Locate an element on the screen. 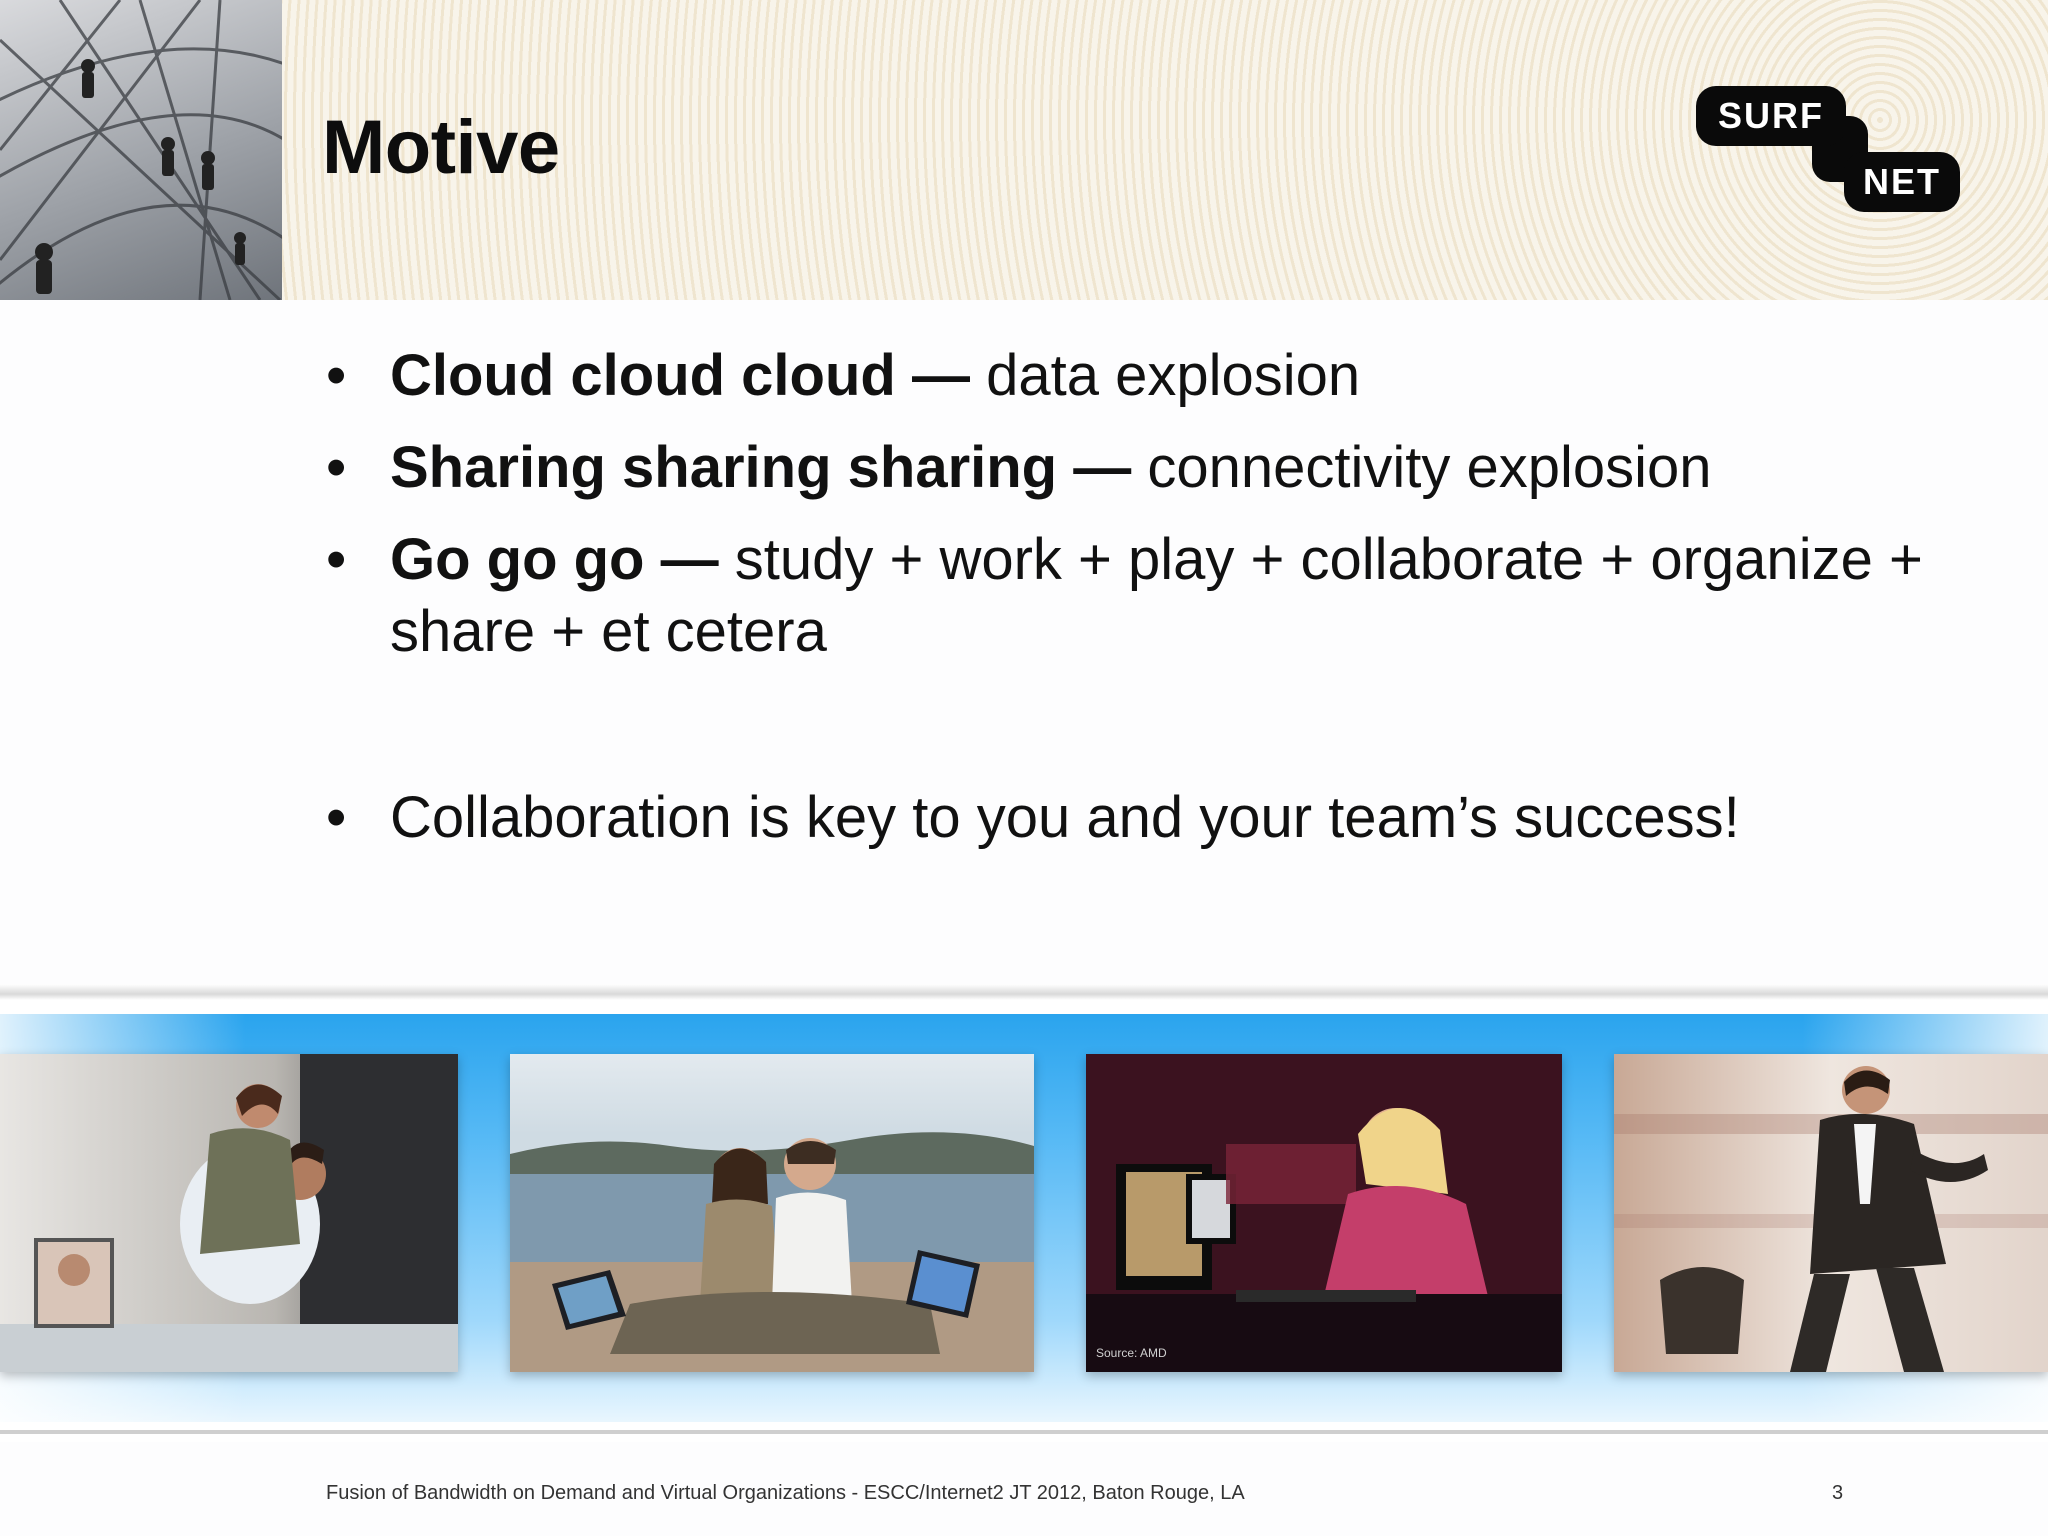 The width and height of the screenshot is (2048, 1536). photo-gaming: Source: AMD is located at coordinates (1324, 1213).